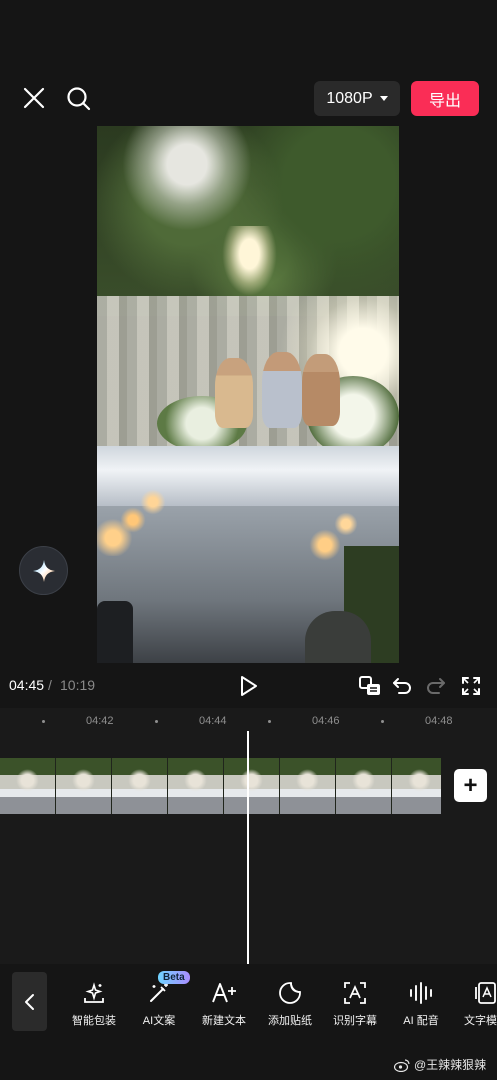 The image size is (497, 1080). Describe the element at coordinates (445, 98) in the screenshot. I see `export-button: 导出` at that location.